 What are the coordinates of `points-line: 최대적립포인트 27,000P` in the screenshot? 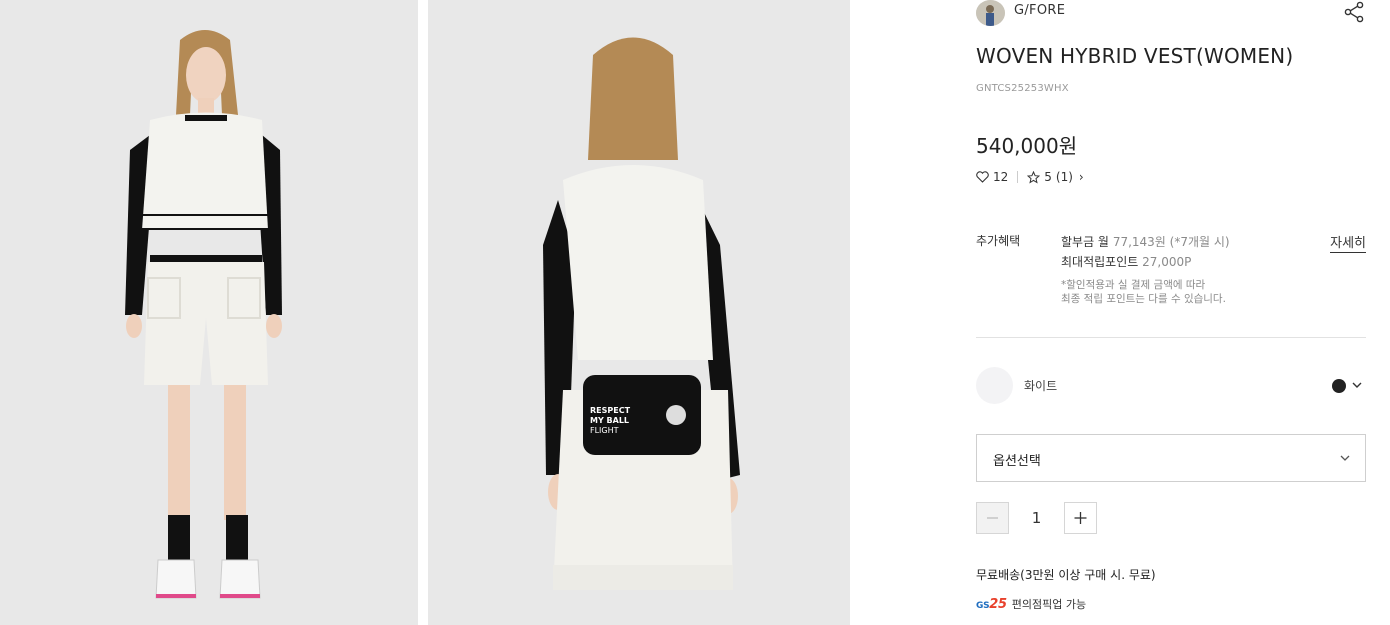 It's located at (1145, 262).